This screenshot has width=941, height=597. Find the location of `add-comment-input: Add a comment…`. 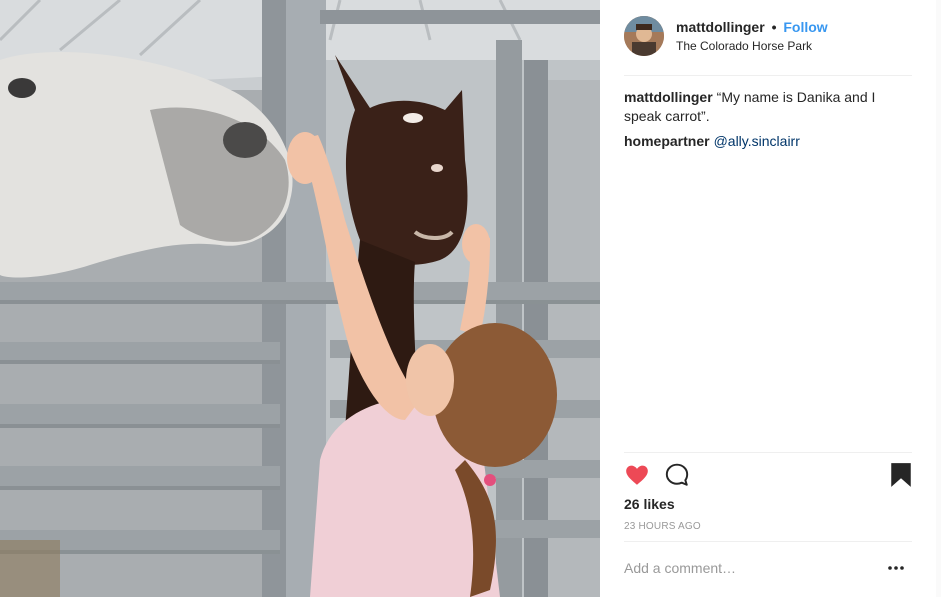

add-comment-input: Add a comment… is located at coordinates (734, 568).